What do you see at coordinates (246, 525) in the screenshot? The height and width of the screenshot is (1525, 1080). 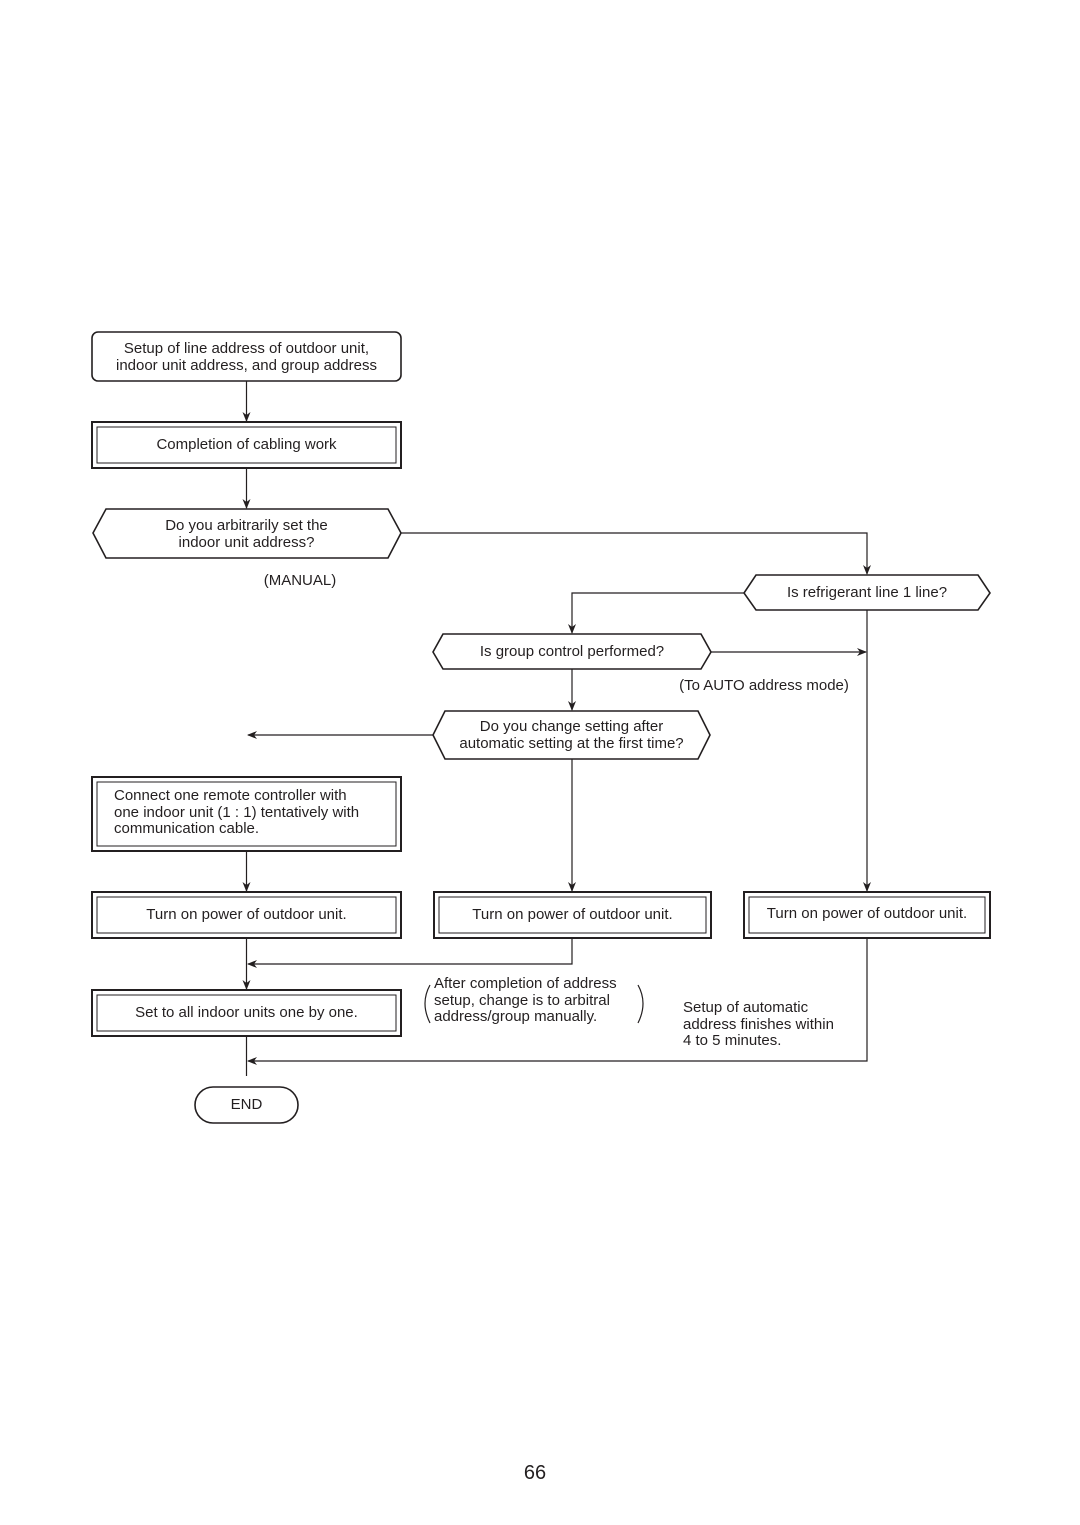 I see `decision-arbitrary-line: Do you arbitrarily set the` at bounding box center [246, 525].